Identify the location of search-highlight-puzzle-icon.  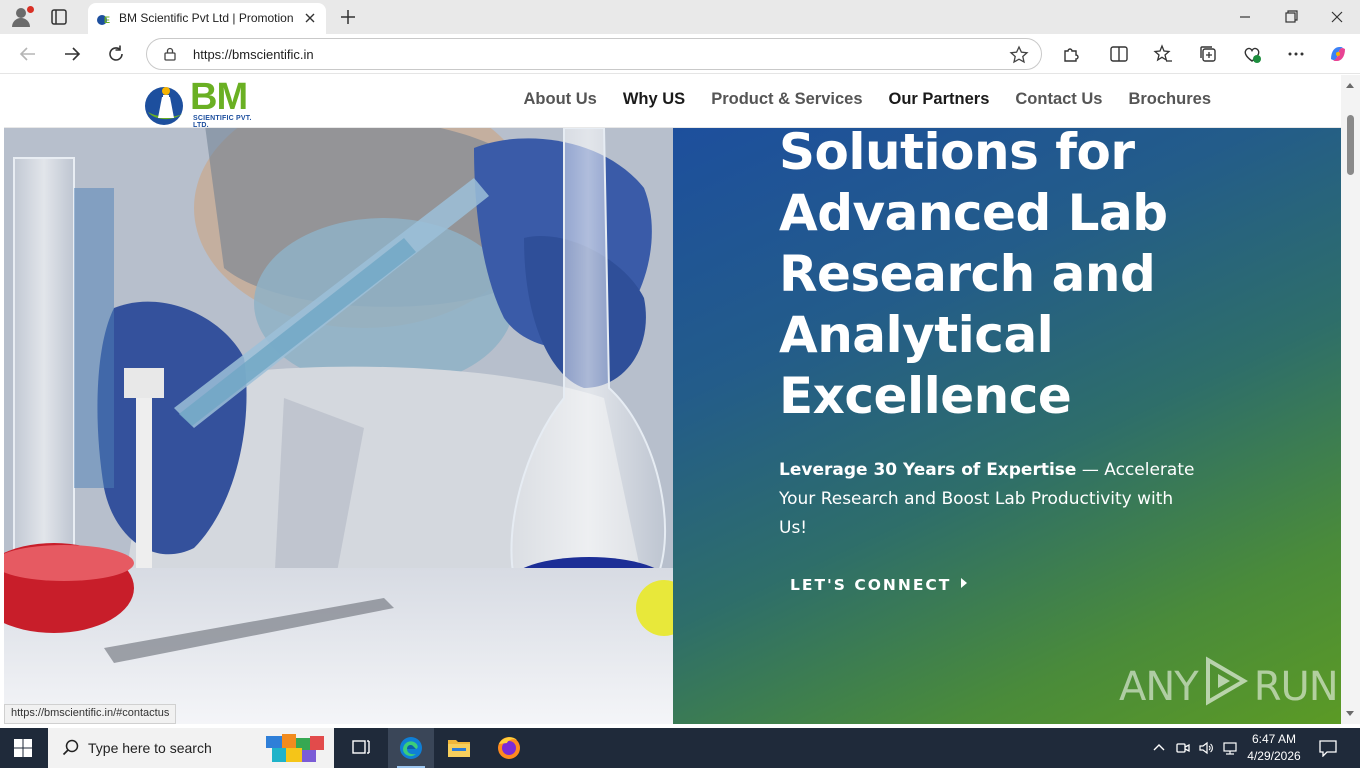
(295, 748).